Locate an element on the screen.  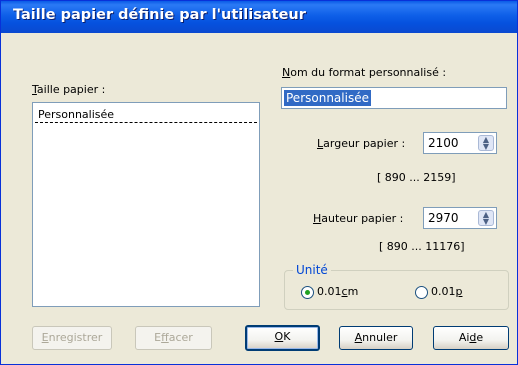
ok-button: OK is located at coordinates (282, 338).